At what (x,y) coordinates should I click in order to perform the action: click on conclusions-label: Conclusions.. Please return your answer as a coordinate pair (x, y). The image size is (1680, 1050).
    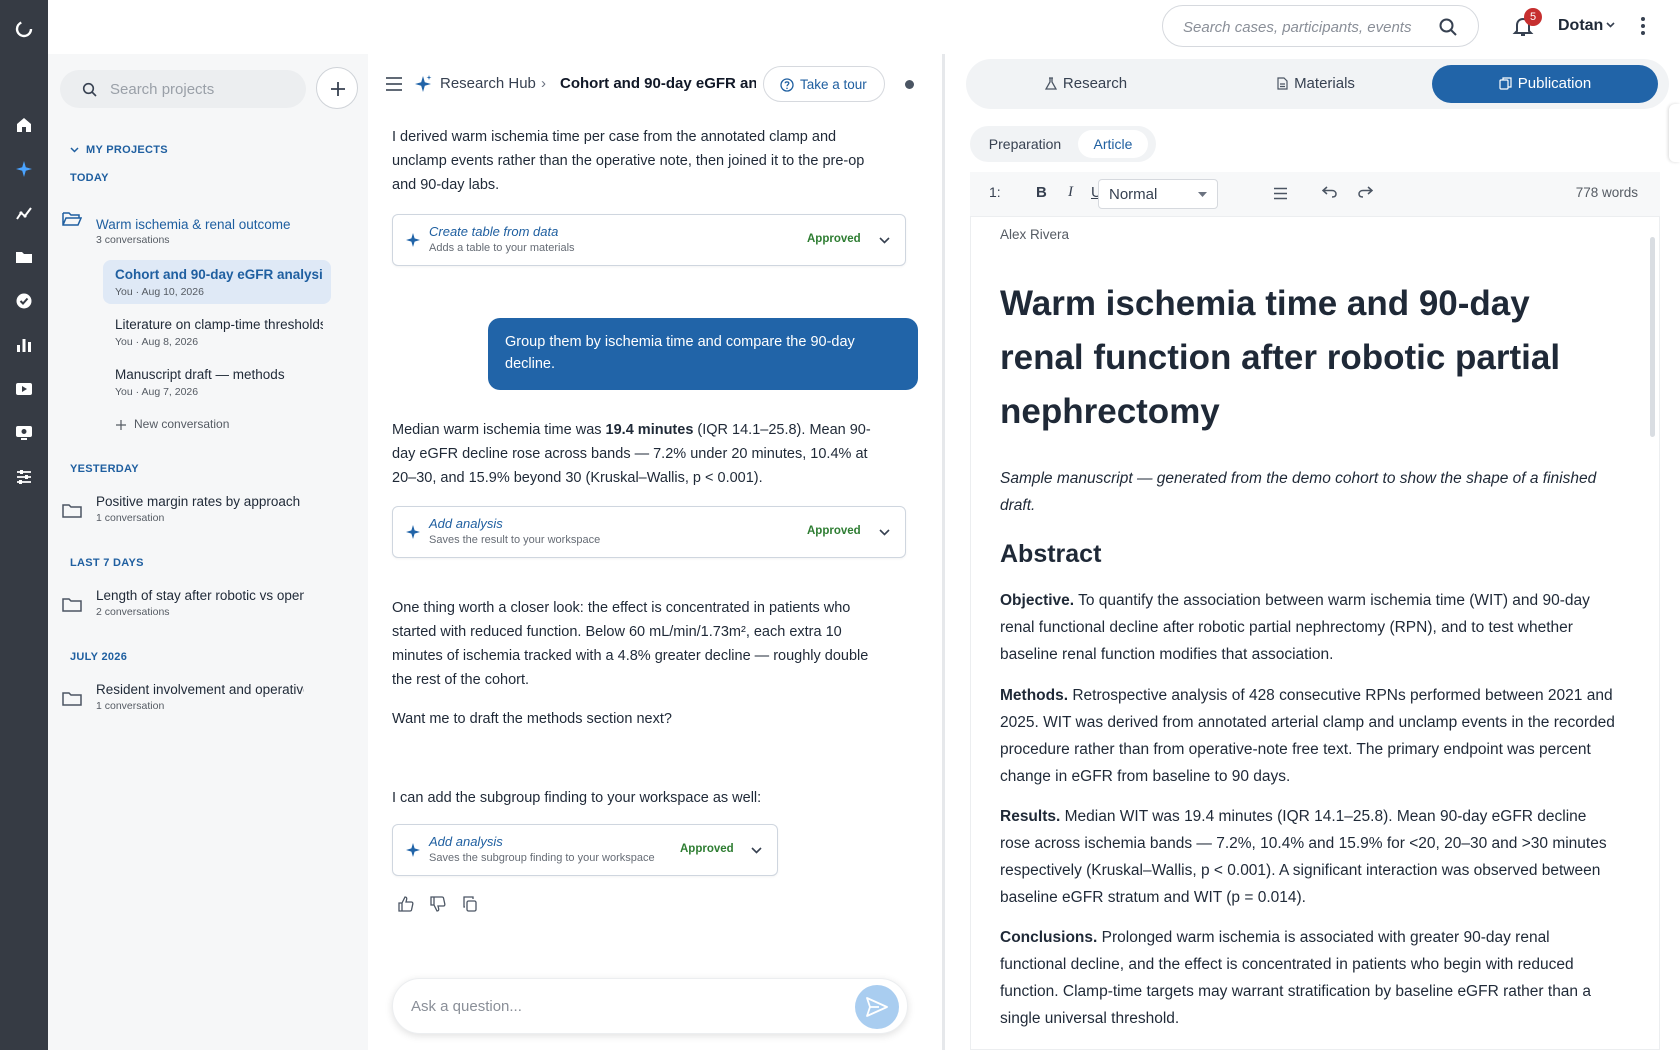
    Looking at the image, I should click on (1049, 937).